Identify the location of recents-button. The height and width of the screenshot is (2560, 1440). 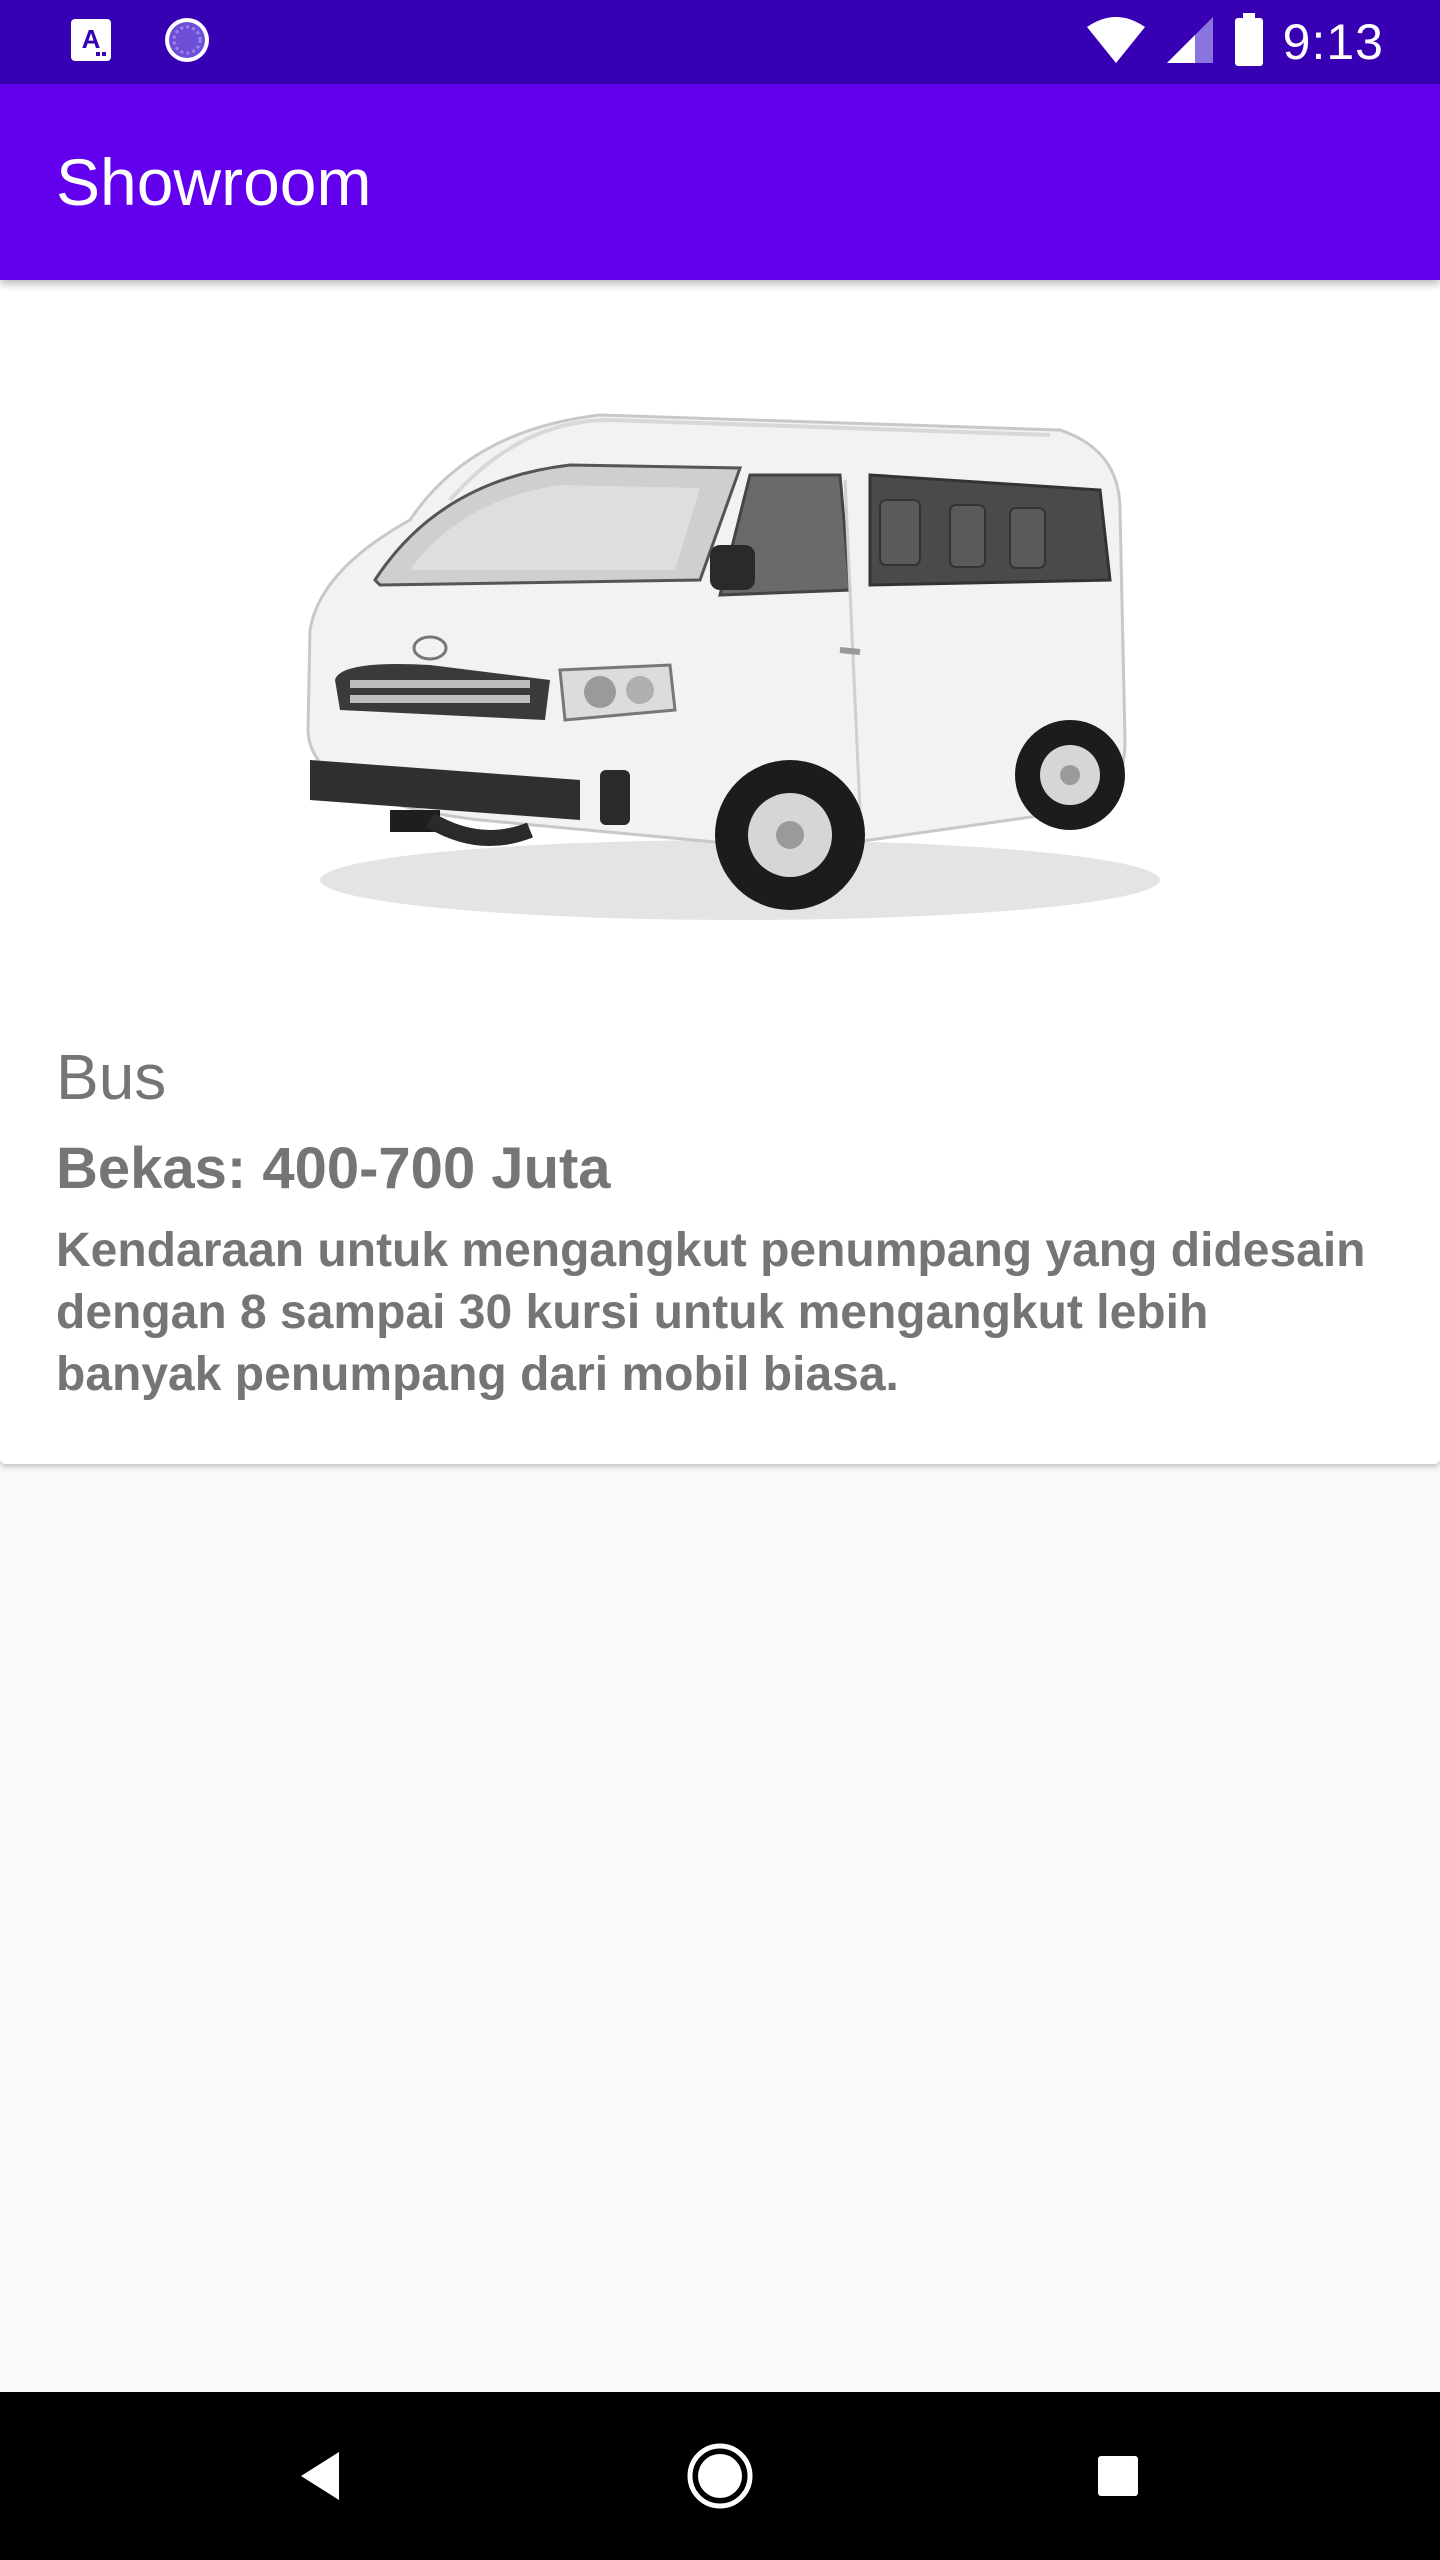
(1118, 2476).